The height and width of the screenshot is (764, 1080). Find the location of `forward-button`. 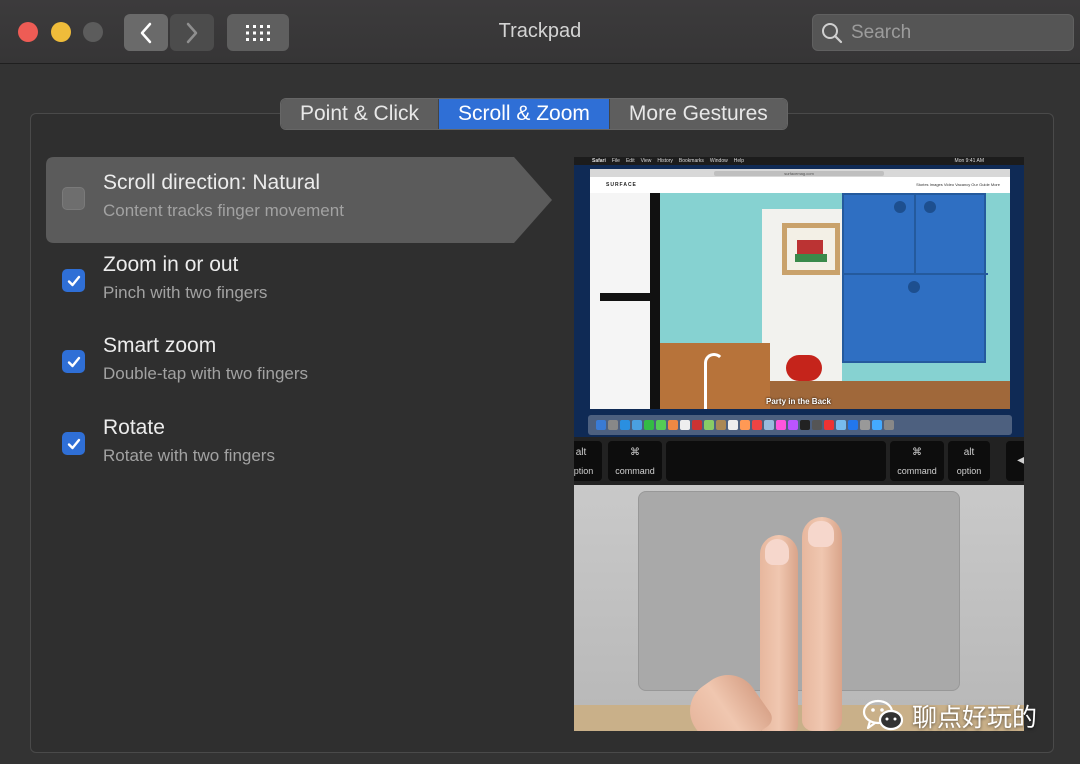

forward-button is located at coordinates (192, 32).